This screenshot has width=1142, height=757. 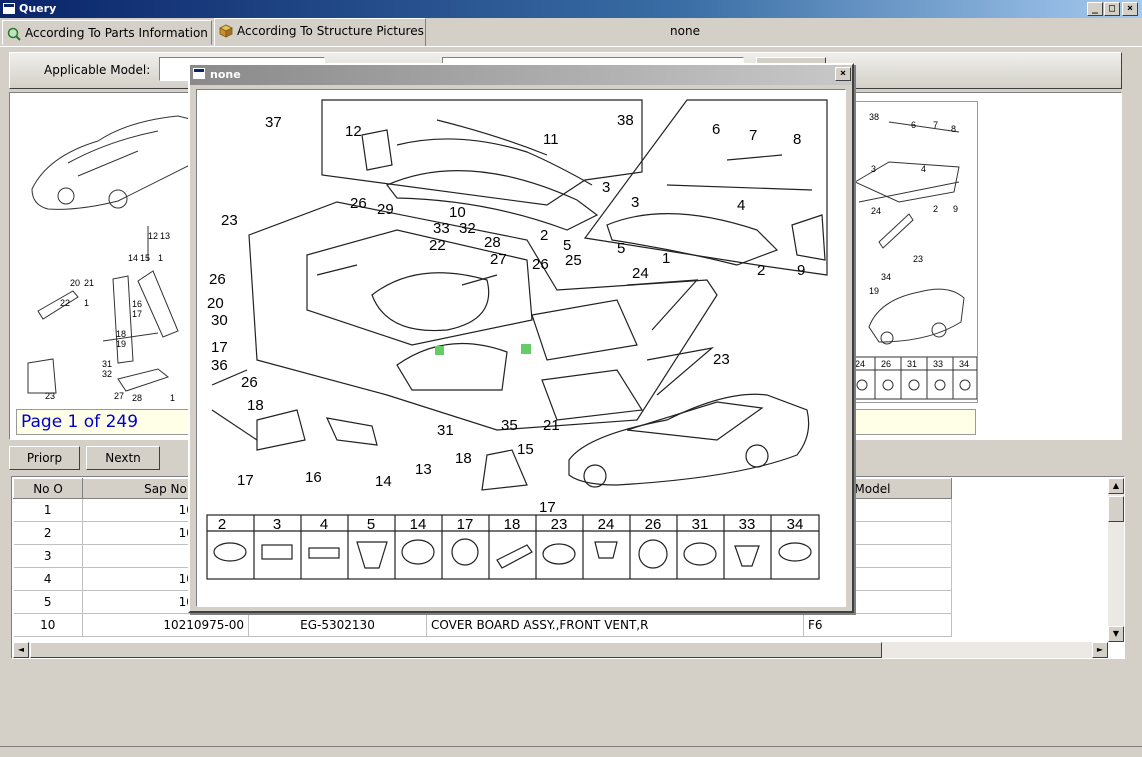 What do you see at coordinates (625, 120) in the screenshot?
I see `diagram-callout: 38` at bounding box center [625, 120].